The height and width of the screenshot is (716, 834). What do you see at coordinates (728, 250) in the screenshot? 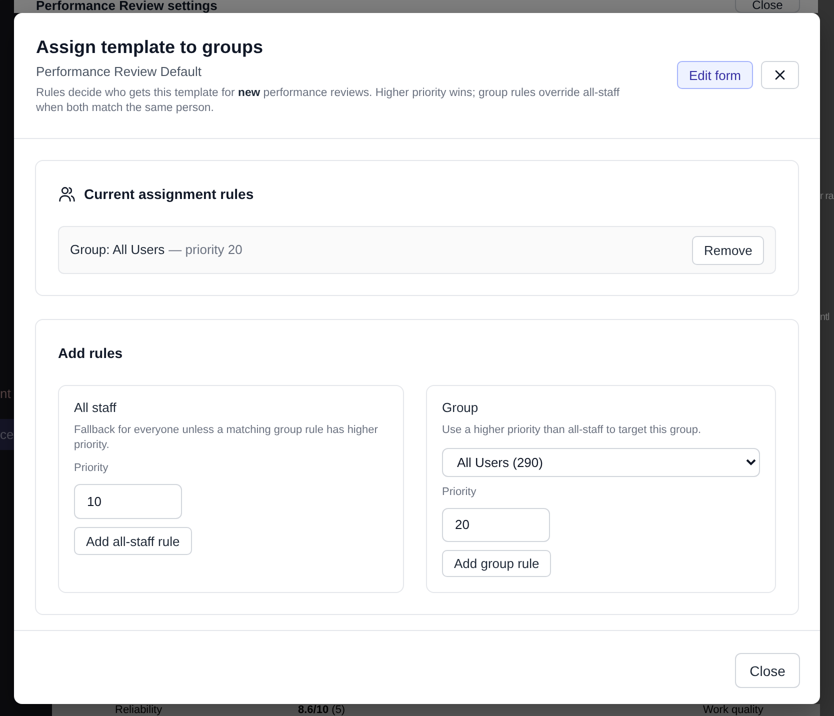
I see `remove-button: Remove` at bounding box center [728, 250].